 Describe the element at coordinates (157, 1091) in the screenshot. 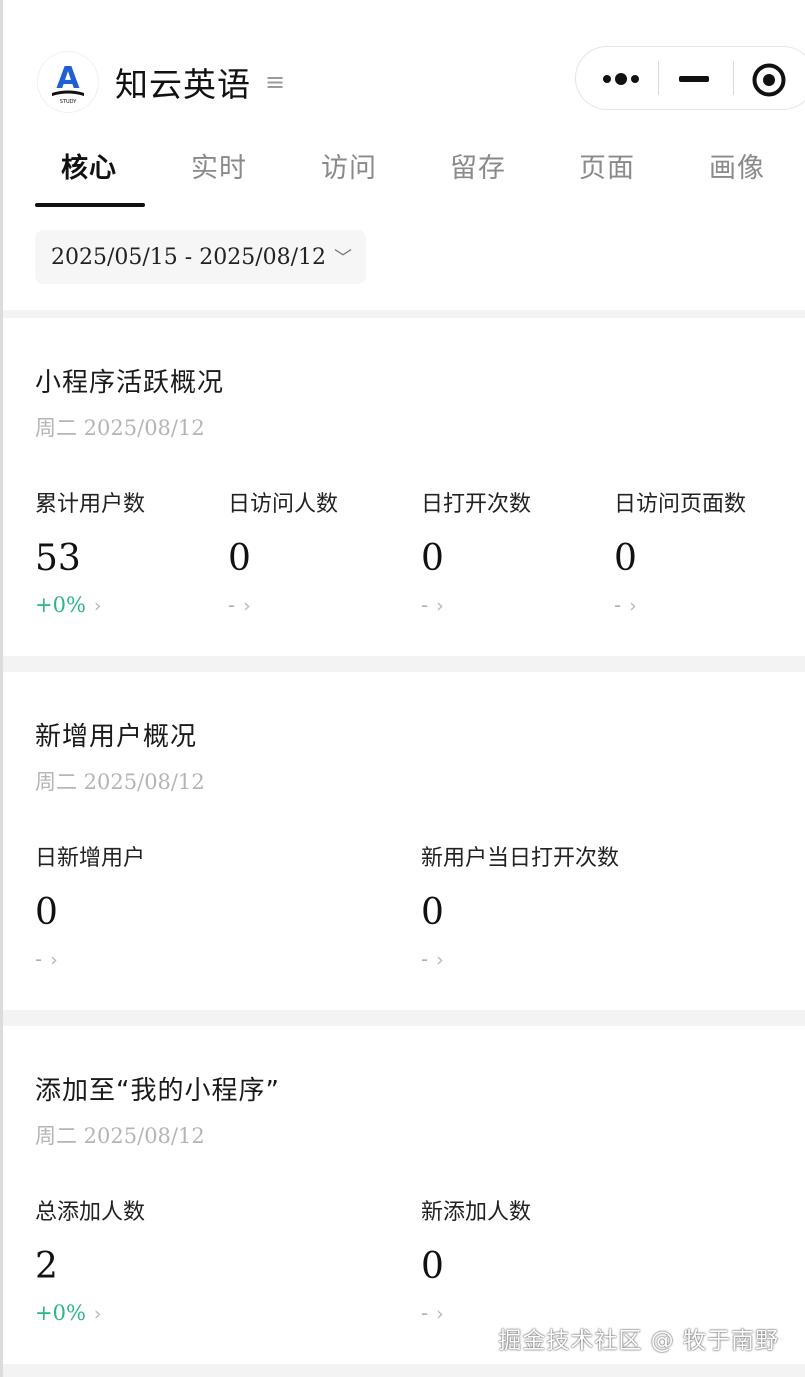

I see `card-title: 添加至“我的小程序”` at that location.